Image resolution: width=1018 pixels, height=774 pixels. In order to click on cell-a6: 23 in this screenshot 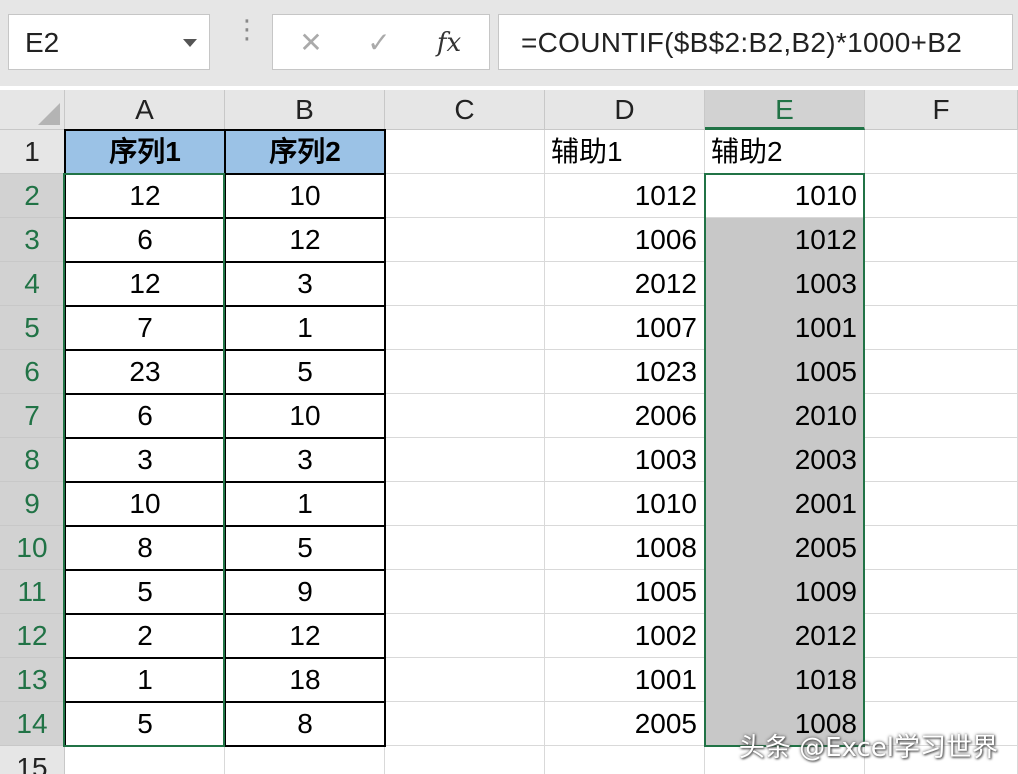, I will do `click(145, 372)`.